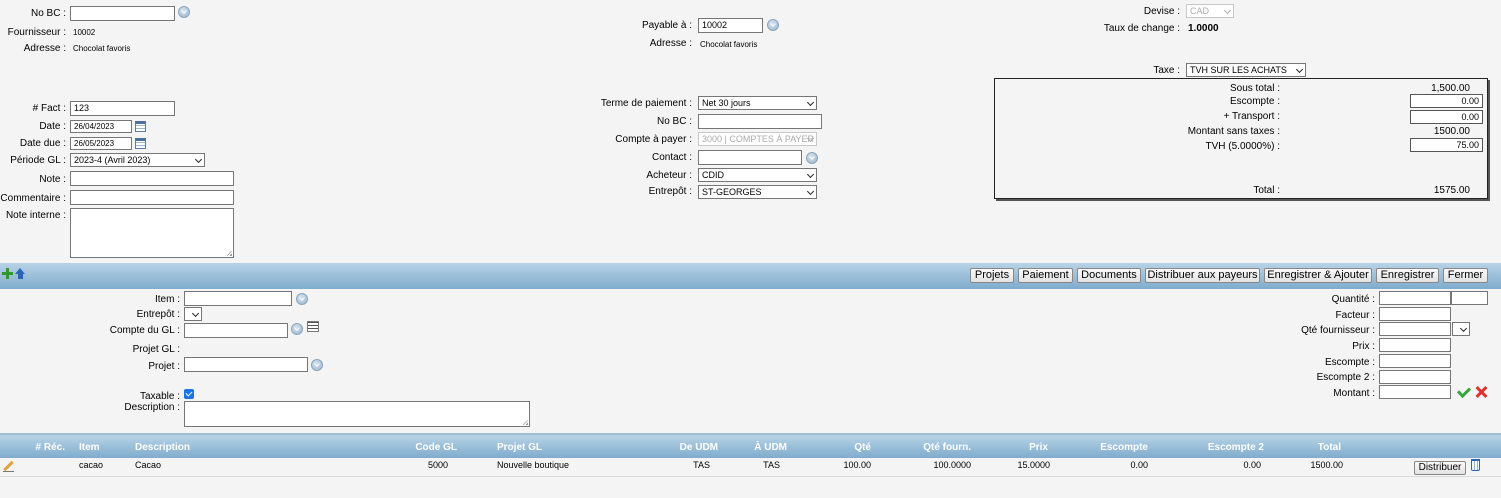 This screenshot has height=498, width=1501. What do you see at coordinates (1210, 11) in the screenshot?
I see `devise-select: CAD` at bounding box center [1210, 11].